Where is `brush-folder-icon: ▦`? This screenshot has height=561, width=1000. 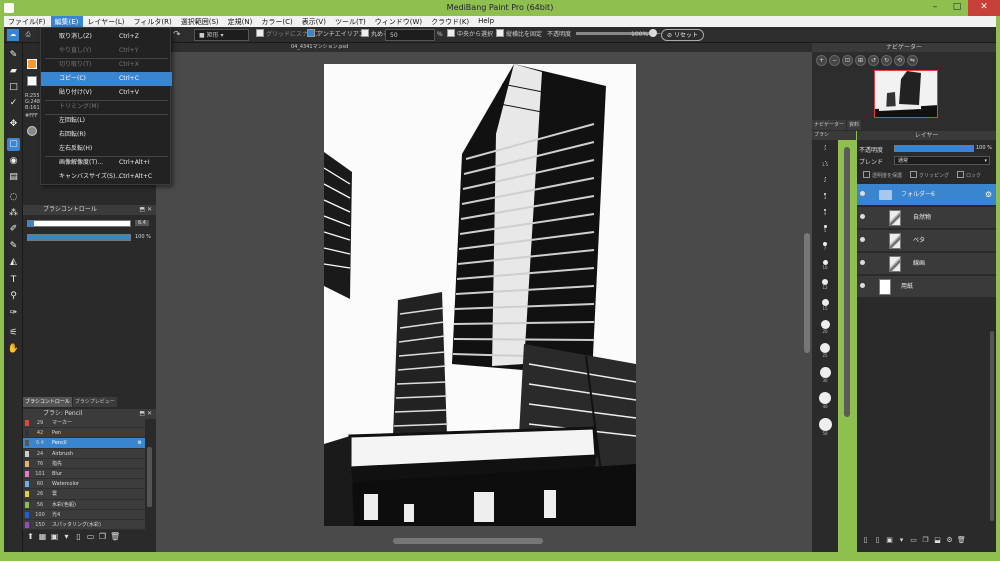 brush-folder-icon: ▦ is located at coordinates (42, 537).